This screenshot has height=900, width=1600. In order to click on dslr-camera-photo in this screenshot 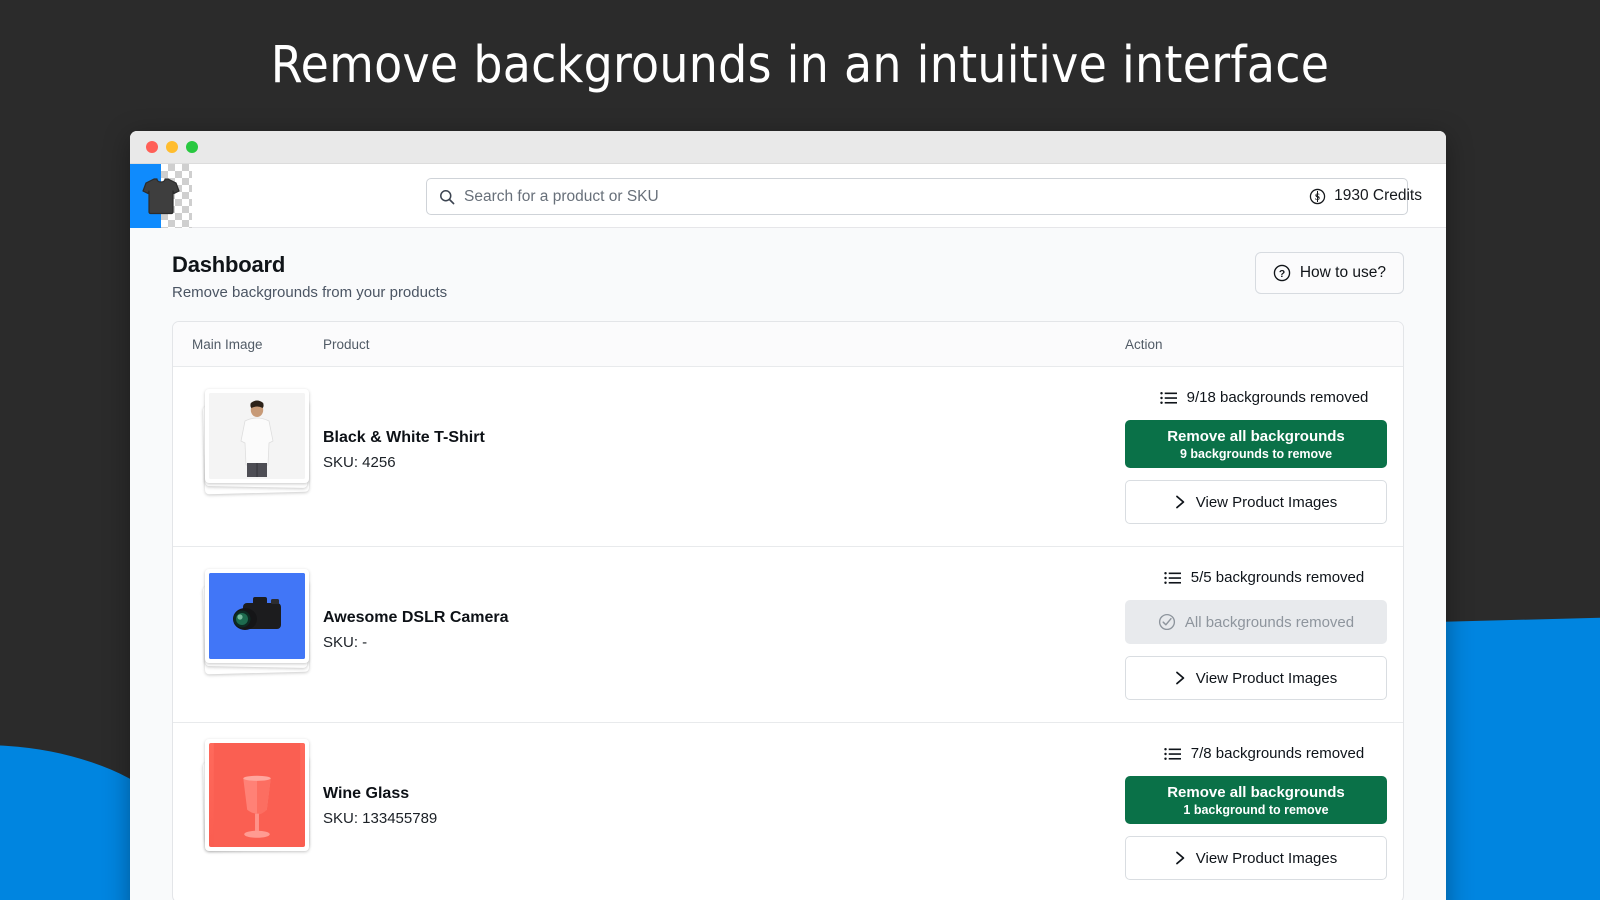, I will do `click(257, 623)`.